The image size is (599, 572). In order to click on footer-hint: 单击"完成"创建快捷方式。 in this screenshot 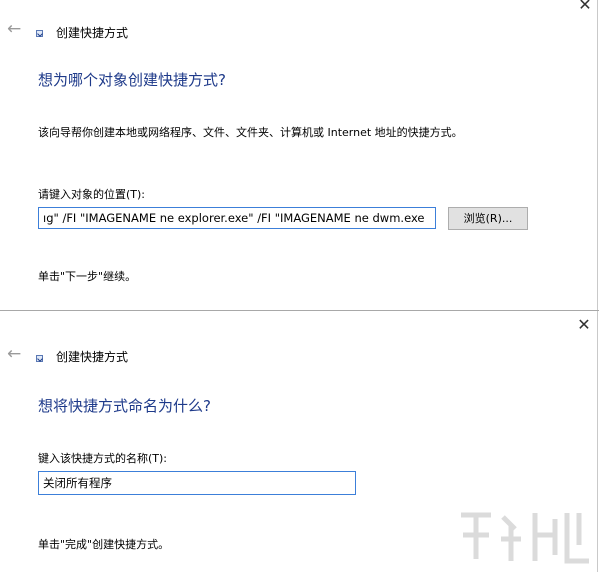, I will do `click(104, 544)`.